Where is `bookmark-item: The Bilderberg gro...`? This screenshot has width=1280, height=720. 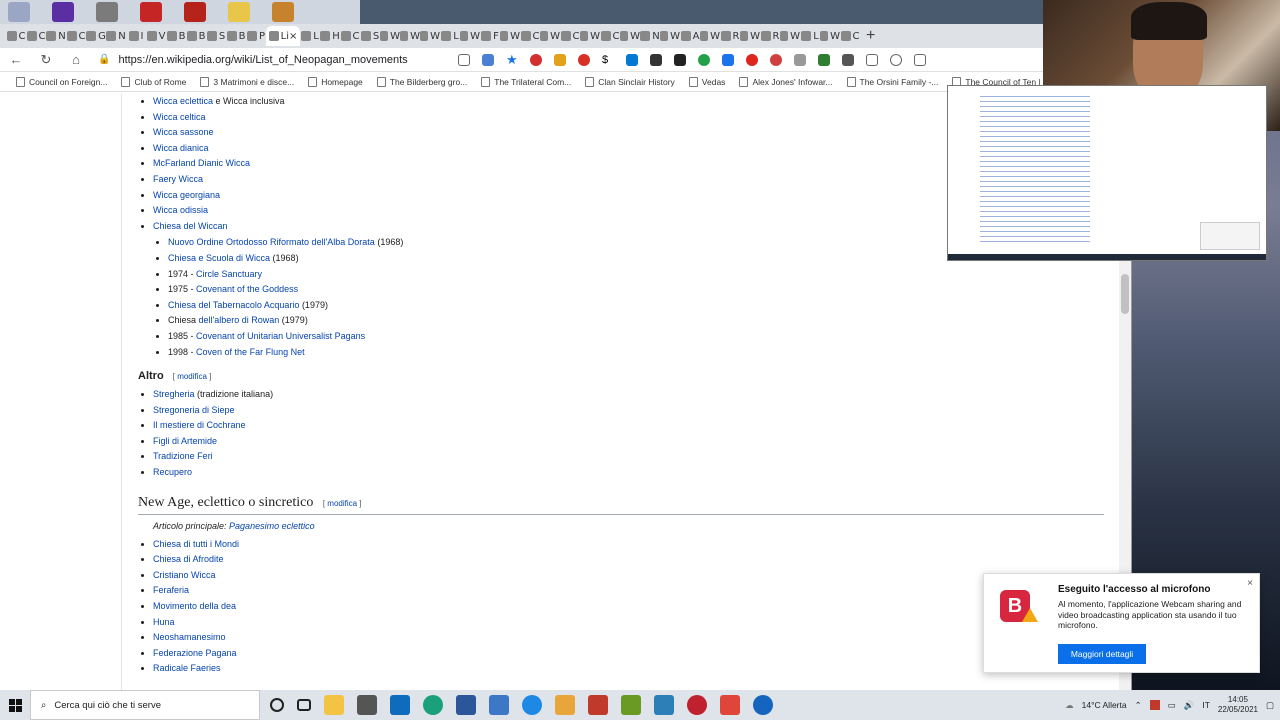 bookmark-item: The Bilderberg gro... is located at coordinates (421, 81).